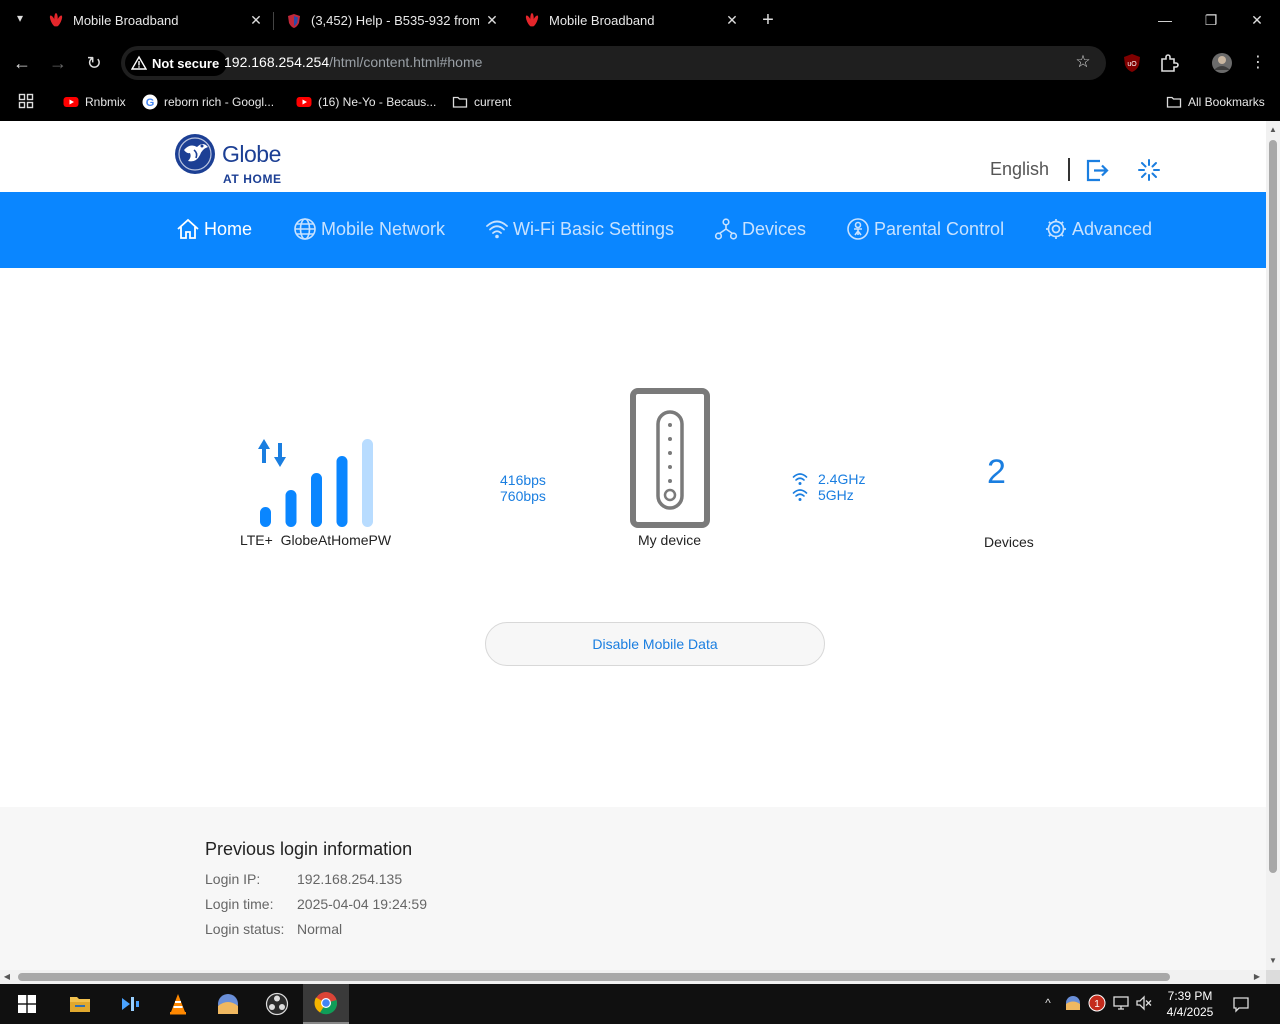 The height and width of the screenshot is (1024, 1280). What do you see at coordinates (1174, 102) in the screenshot?
I see `folder-icon` at bounding box center [1174, 102].